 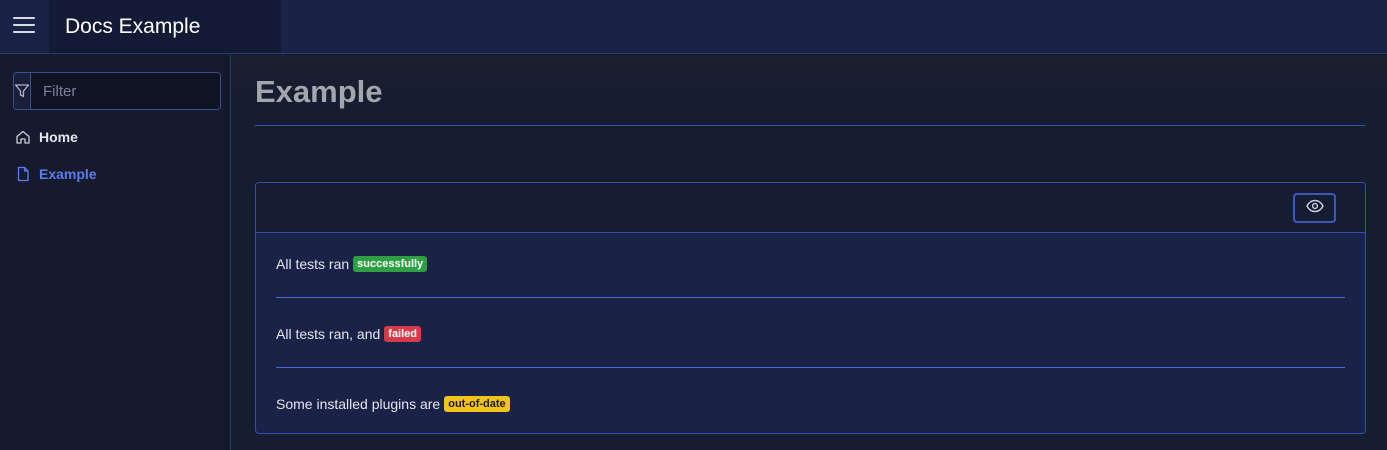 I want to click on sidebar-item-label: Example, so click(x=68, y=174).